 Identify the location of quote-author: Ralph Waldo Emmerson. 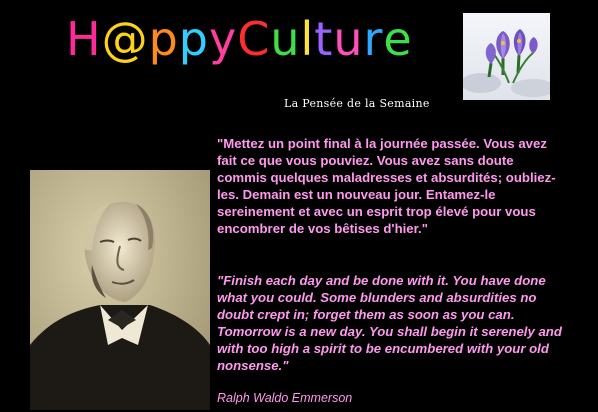
(285, 398).